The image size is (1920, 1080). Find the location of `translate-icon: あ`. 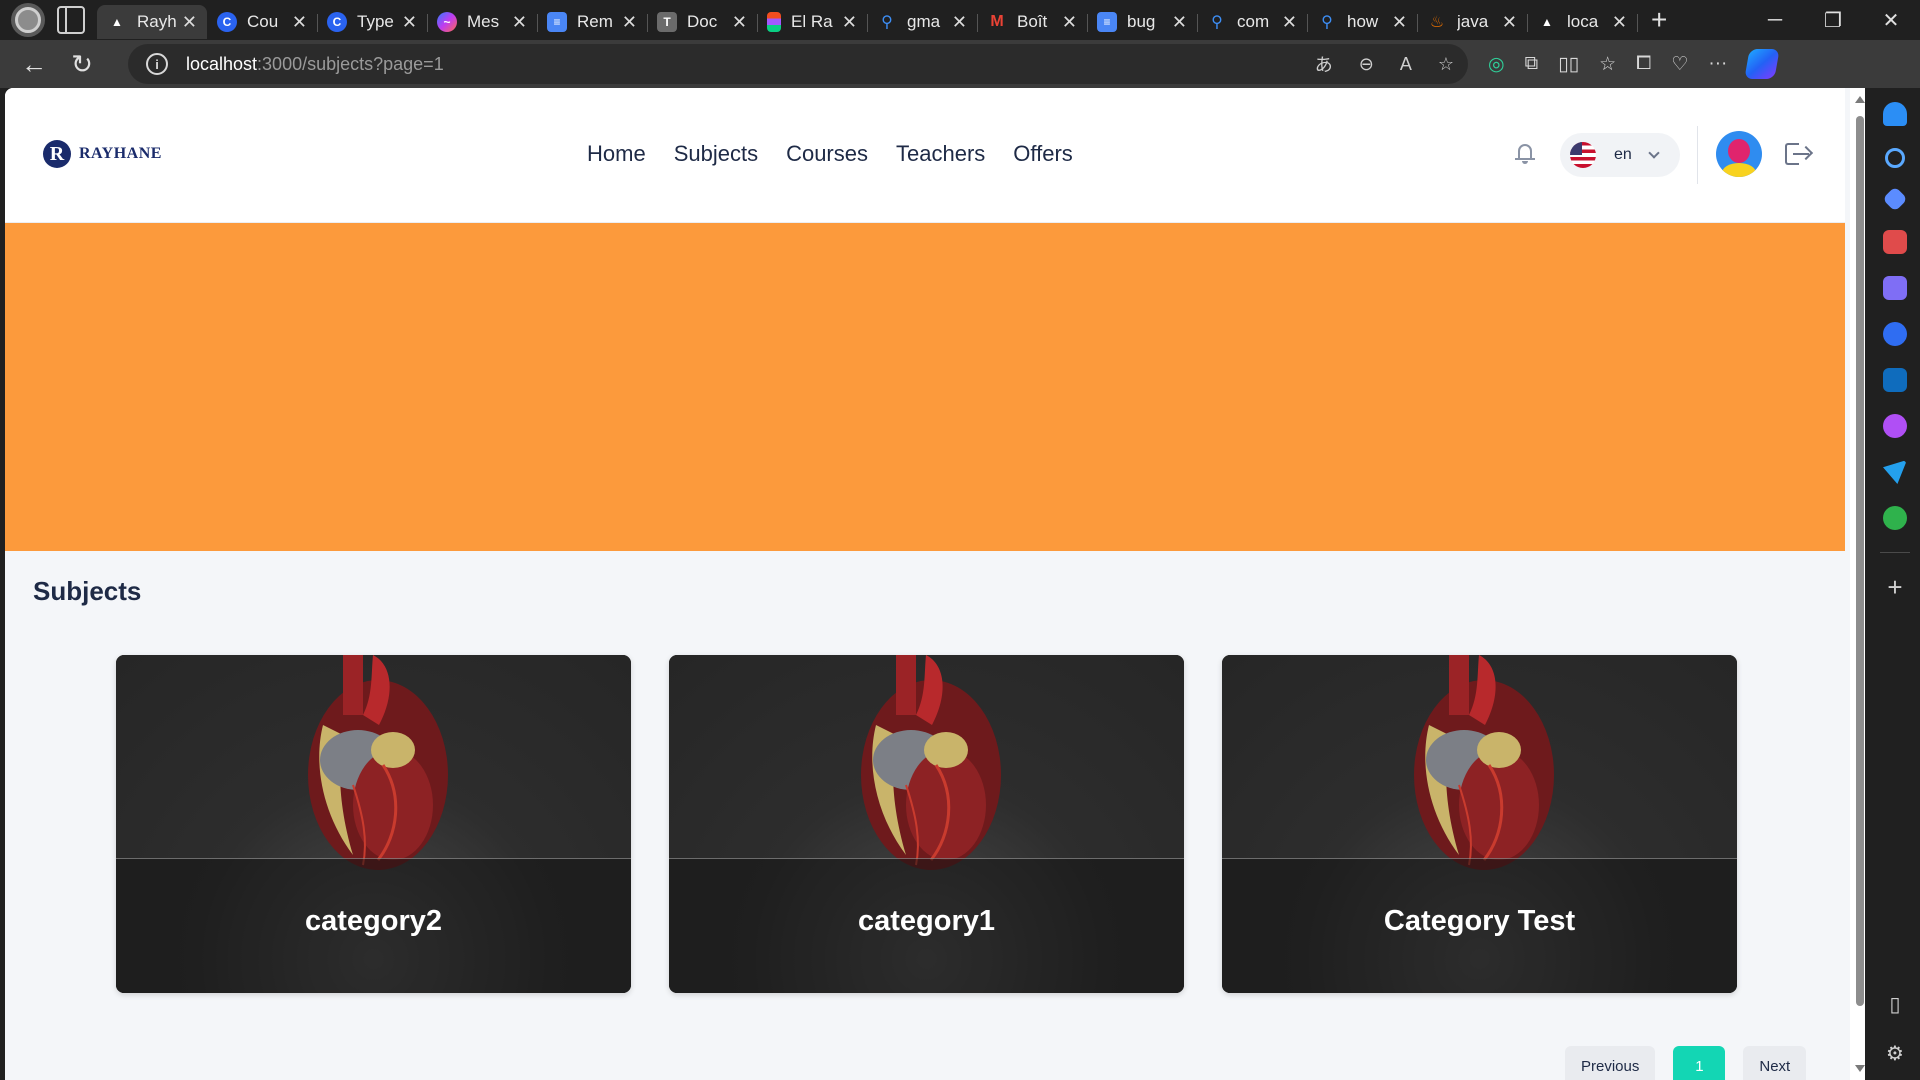

translate-icon: あ is located at coordinates (1324, 64).